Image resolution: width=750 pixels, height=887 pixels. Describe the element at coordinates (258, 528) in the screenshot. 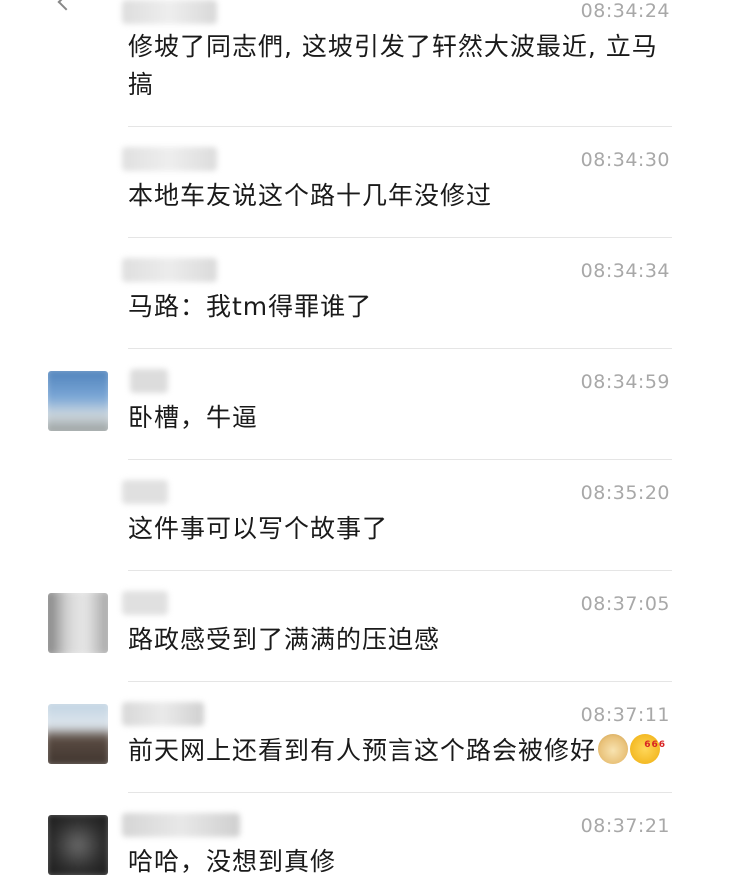

I see `message-text: 这件事可以写个故事了` at that location.